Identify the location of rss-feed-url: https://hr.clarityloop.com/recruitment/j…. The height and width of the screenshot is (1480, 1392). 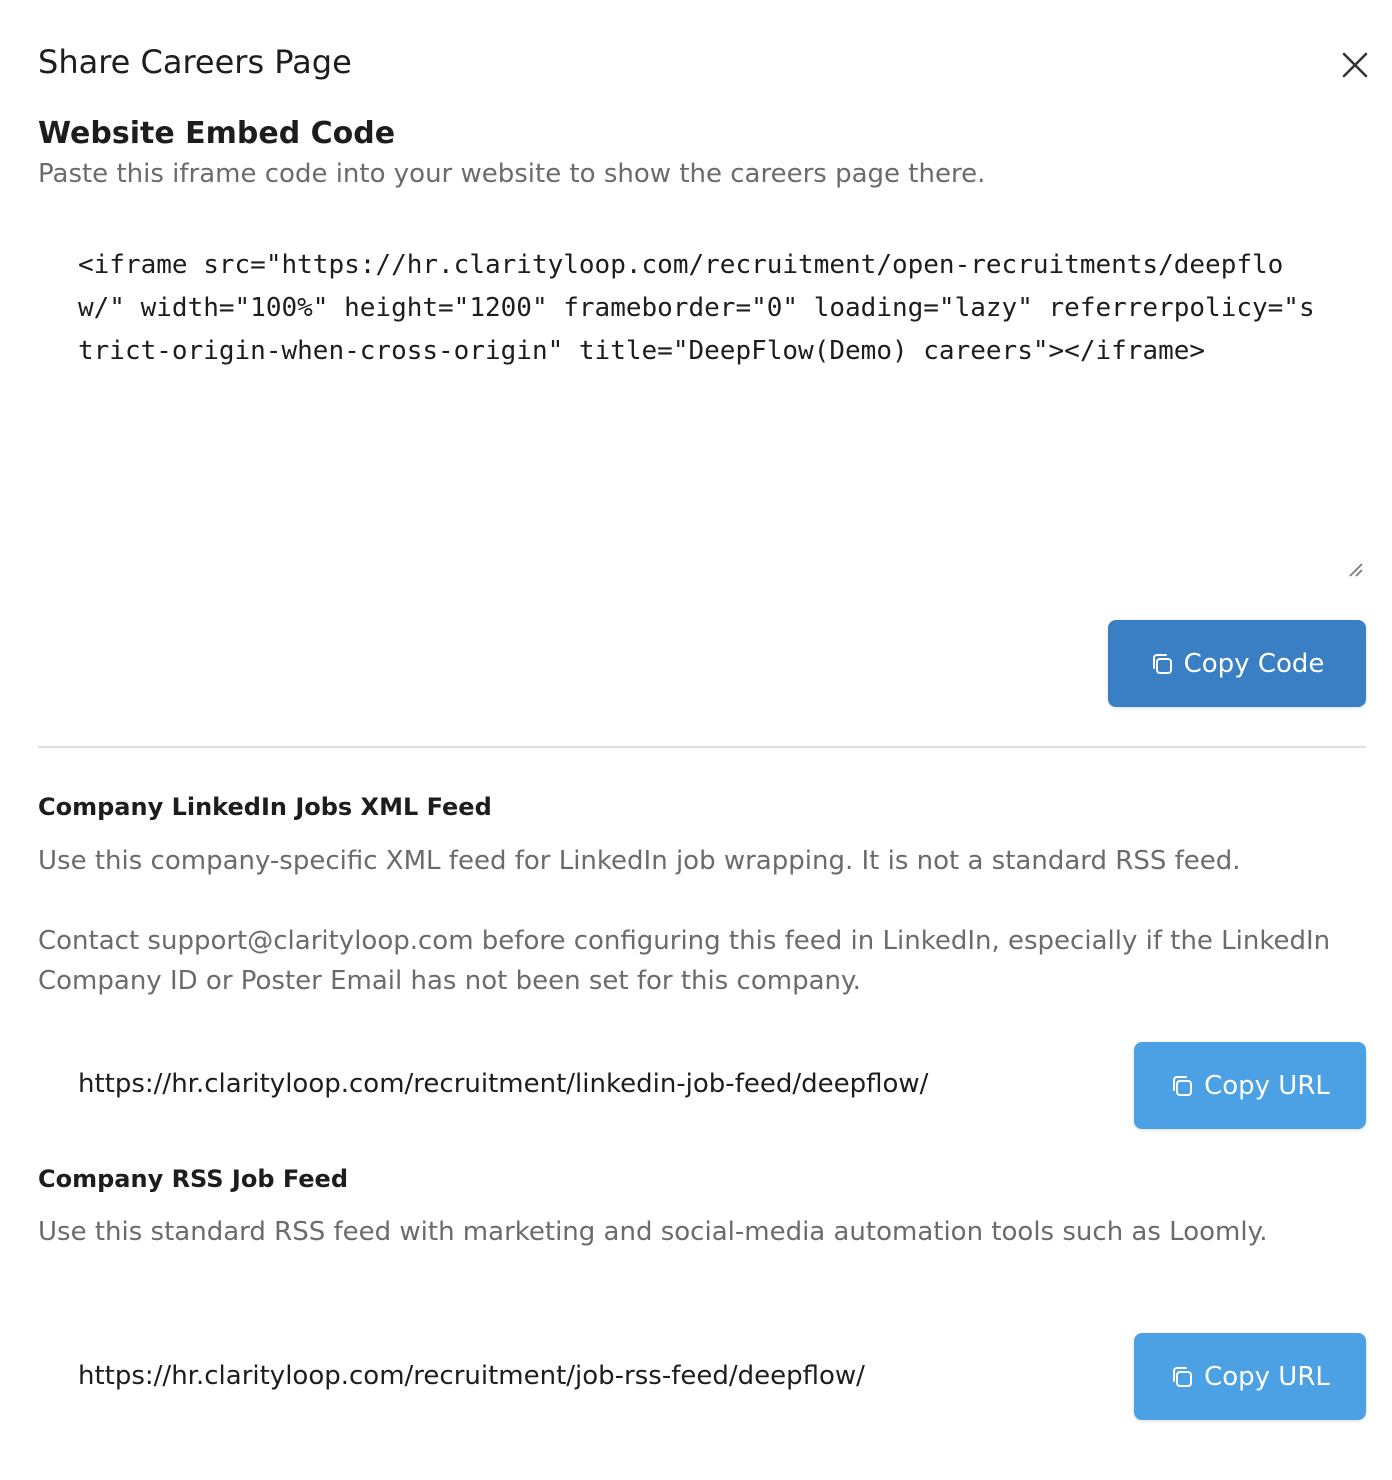
(471, 1376).